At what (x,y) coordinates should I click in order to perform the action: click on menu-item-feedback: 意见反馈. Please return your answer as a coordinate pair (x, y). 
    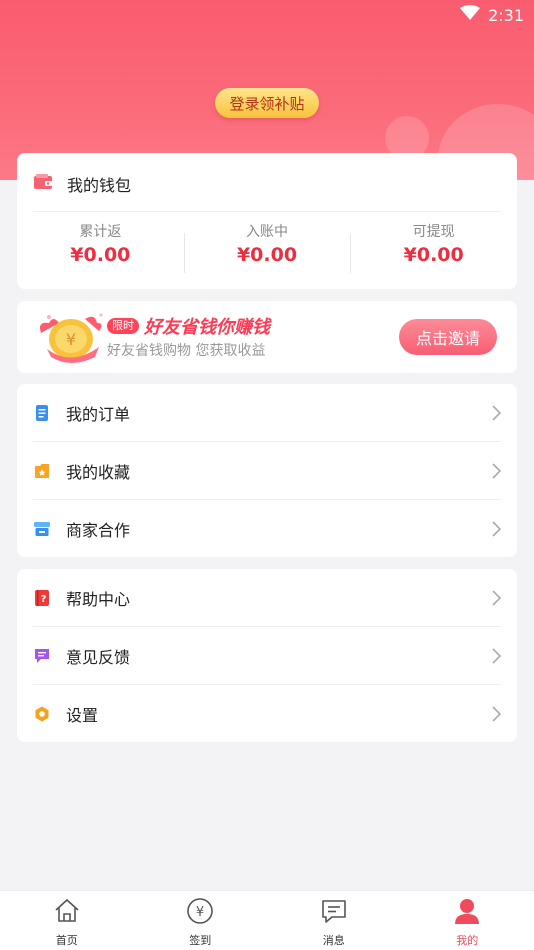
    Looking at the image, I should click on (267, 656).